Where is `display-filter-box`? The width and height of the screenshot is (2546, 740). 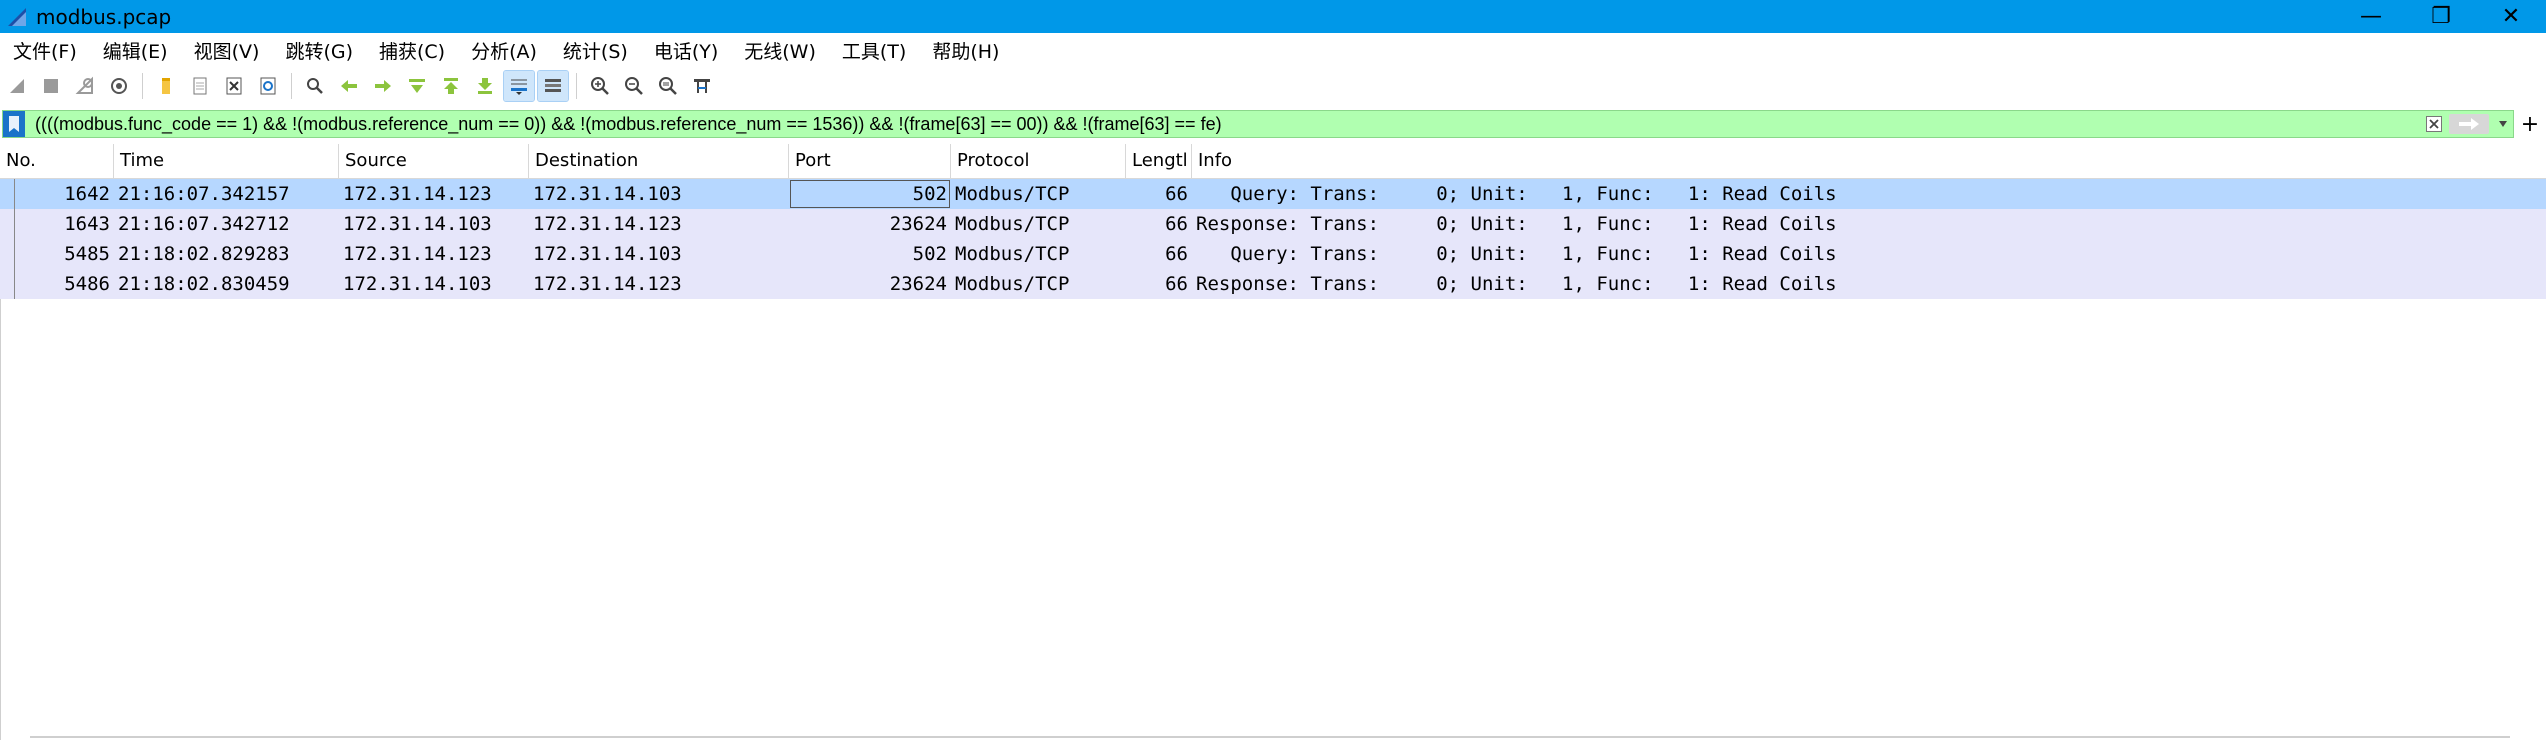 display-filter-box is located at coordinates (1258, 124).